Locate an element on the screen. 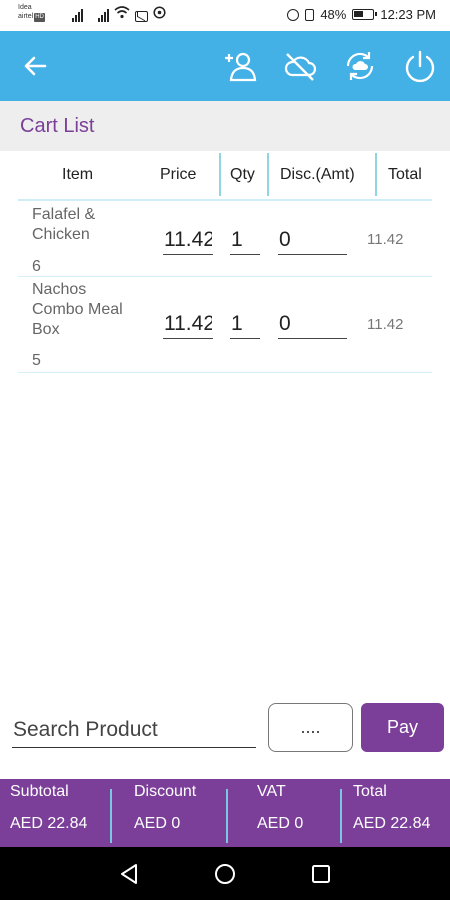 The width and height of the screenshot is (450, 900). back-arrow-icon is located at coordinates (35, 66).